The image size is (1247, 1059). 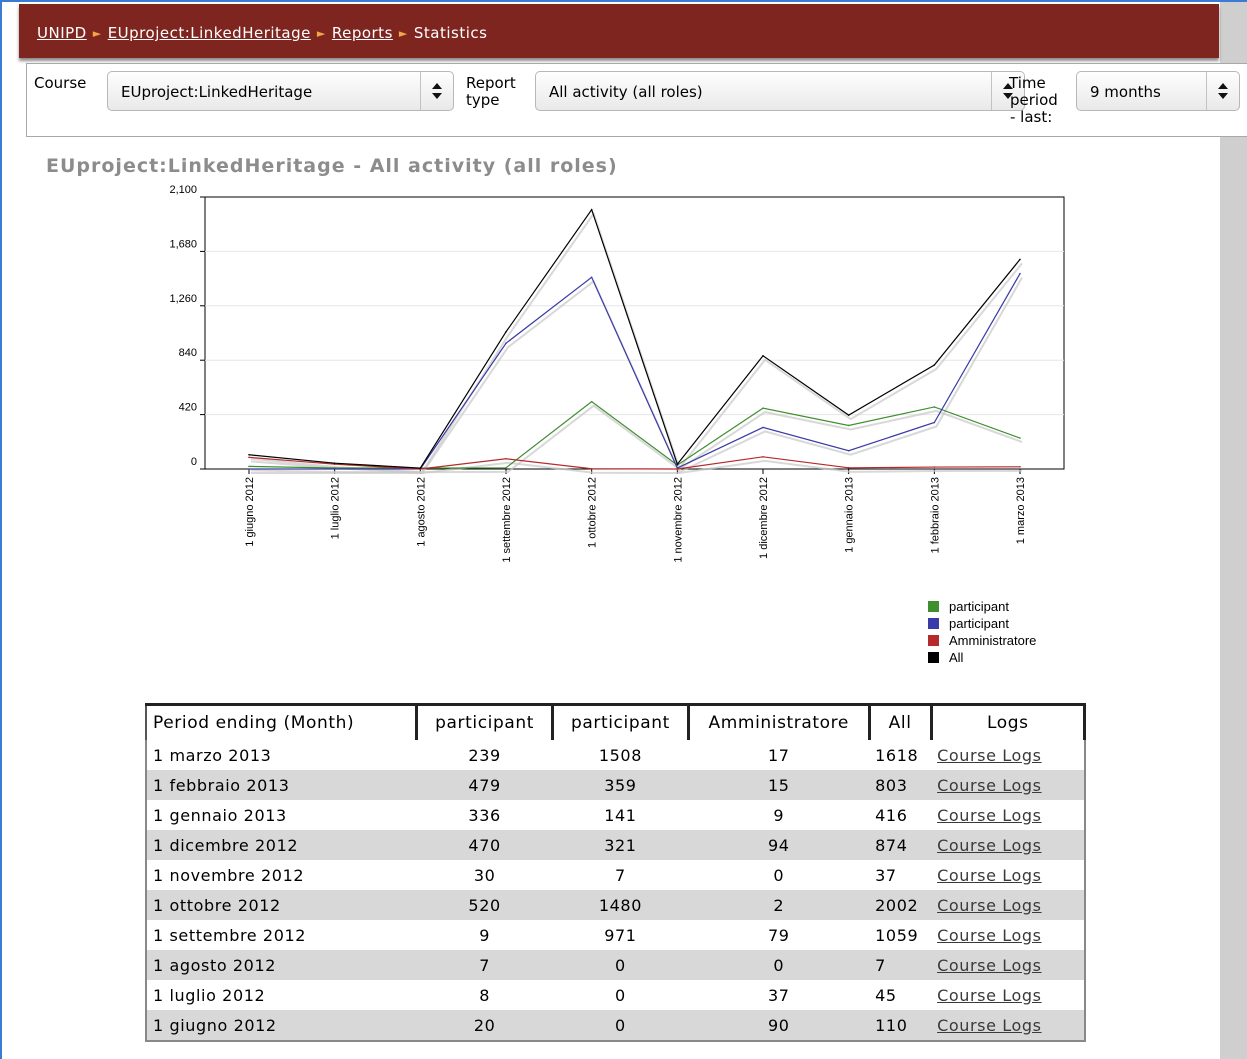 I want to click on cell-period: 1 luglio 2012, so click(x=281, y=995).